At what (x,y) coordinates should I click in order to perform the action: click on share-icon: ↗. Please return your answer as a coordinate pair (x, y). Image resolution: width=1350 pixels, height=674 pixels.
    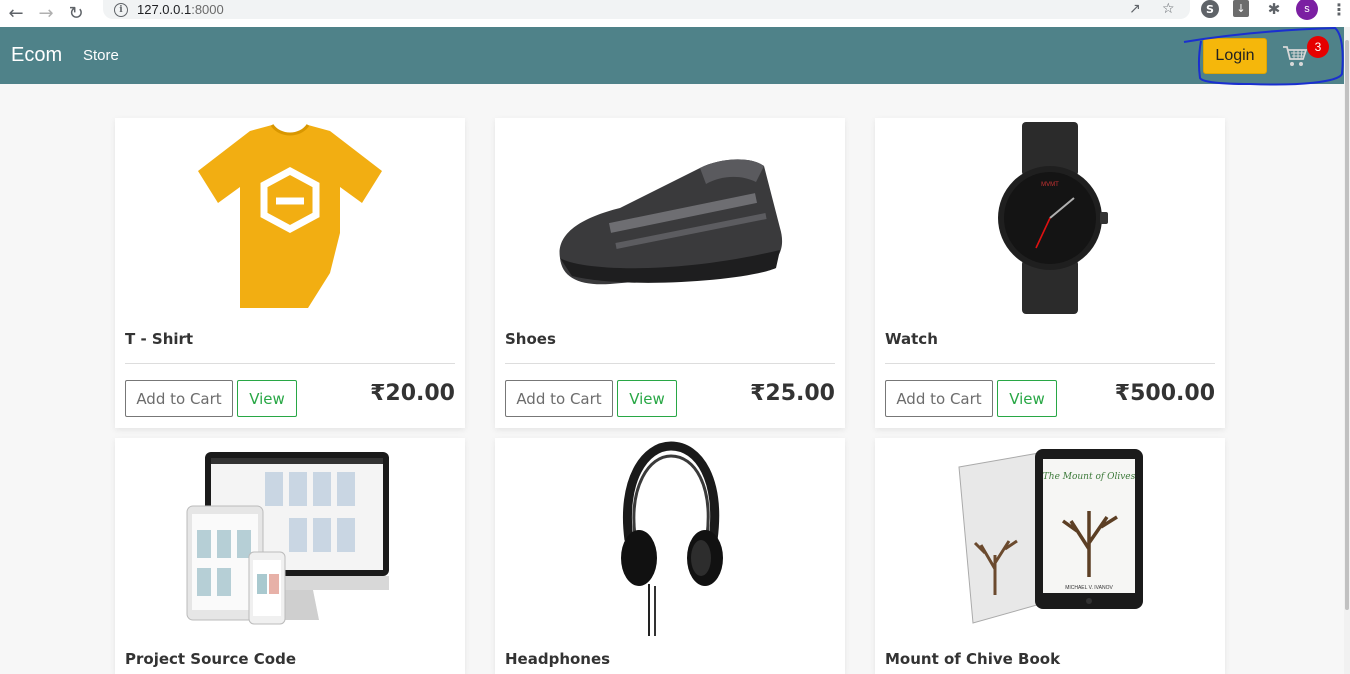
    Looking at the image, I should click on (1135, 9).